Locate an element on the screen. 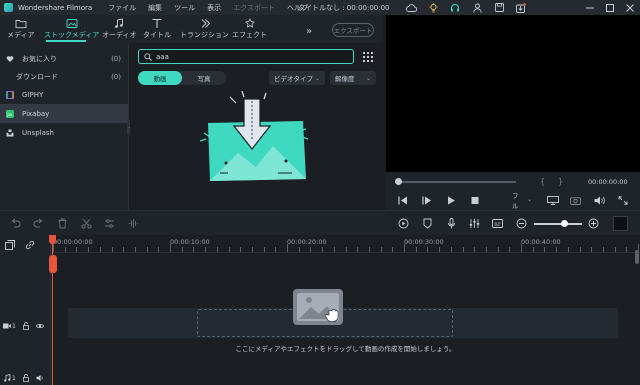 Image resolution: width=640 pixels, height=385 pixels. mixer-icon is located at coordinates (474, 223).